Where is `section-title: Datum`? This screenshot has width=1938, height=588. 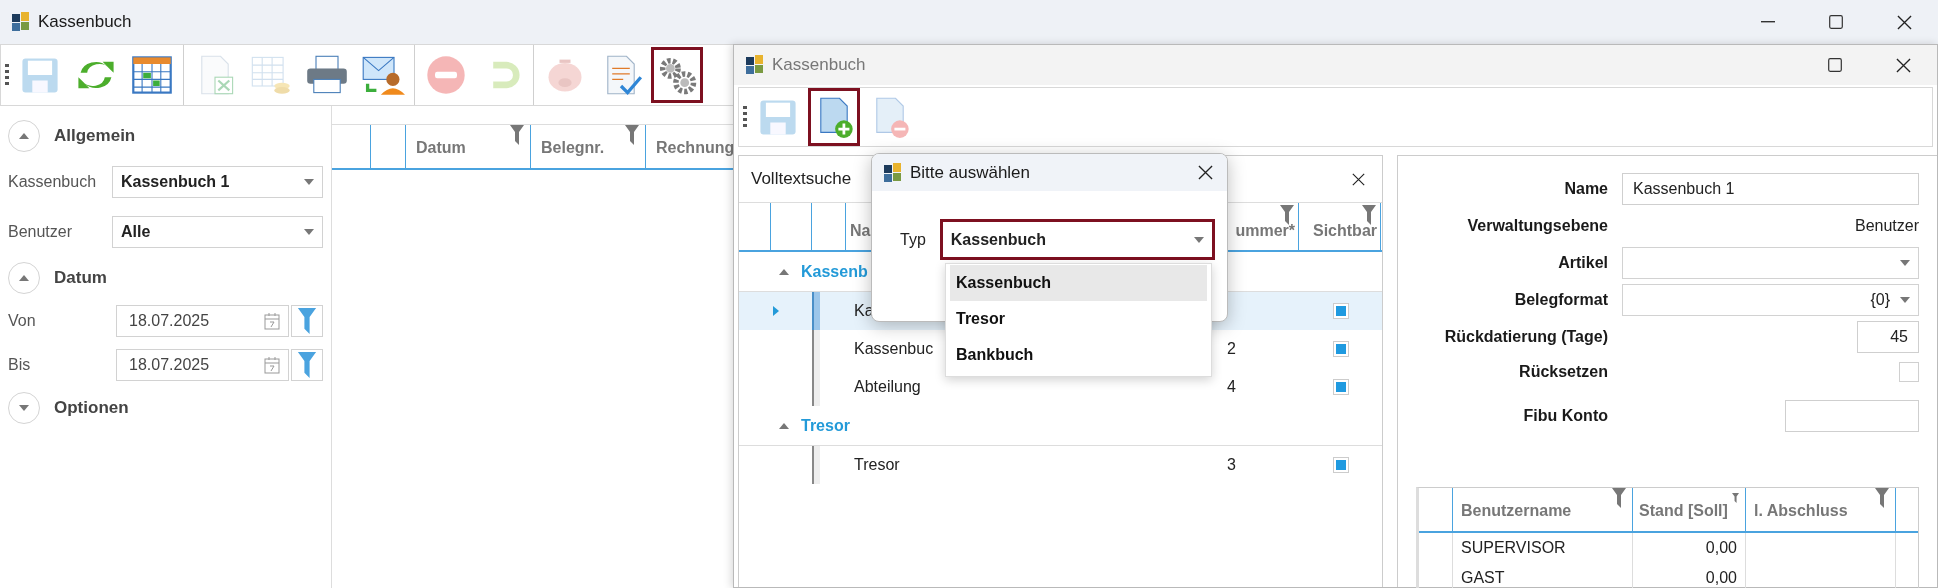
section-title: Datum is located at coordinates (80, 278).